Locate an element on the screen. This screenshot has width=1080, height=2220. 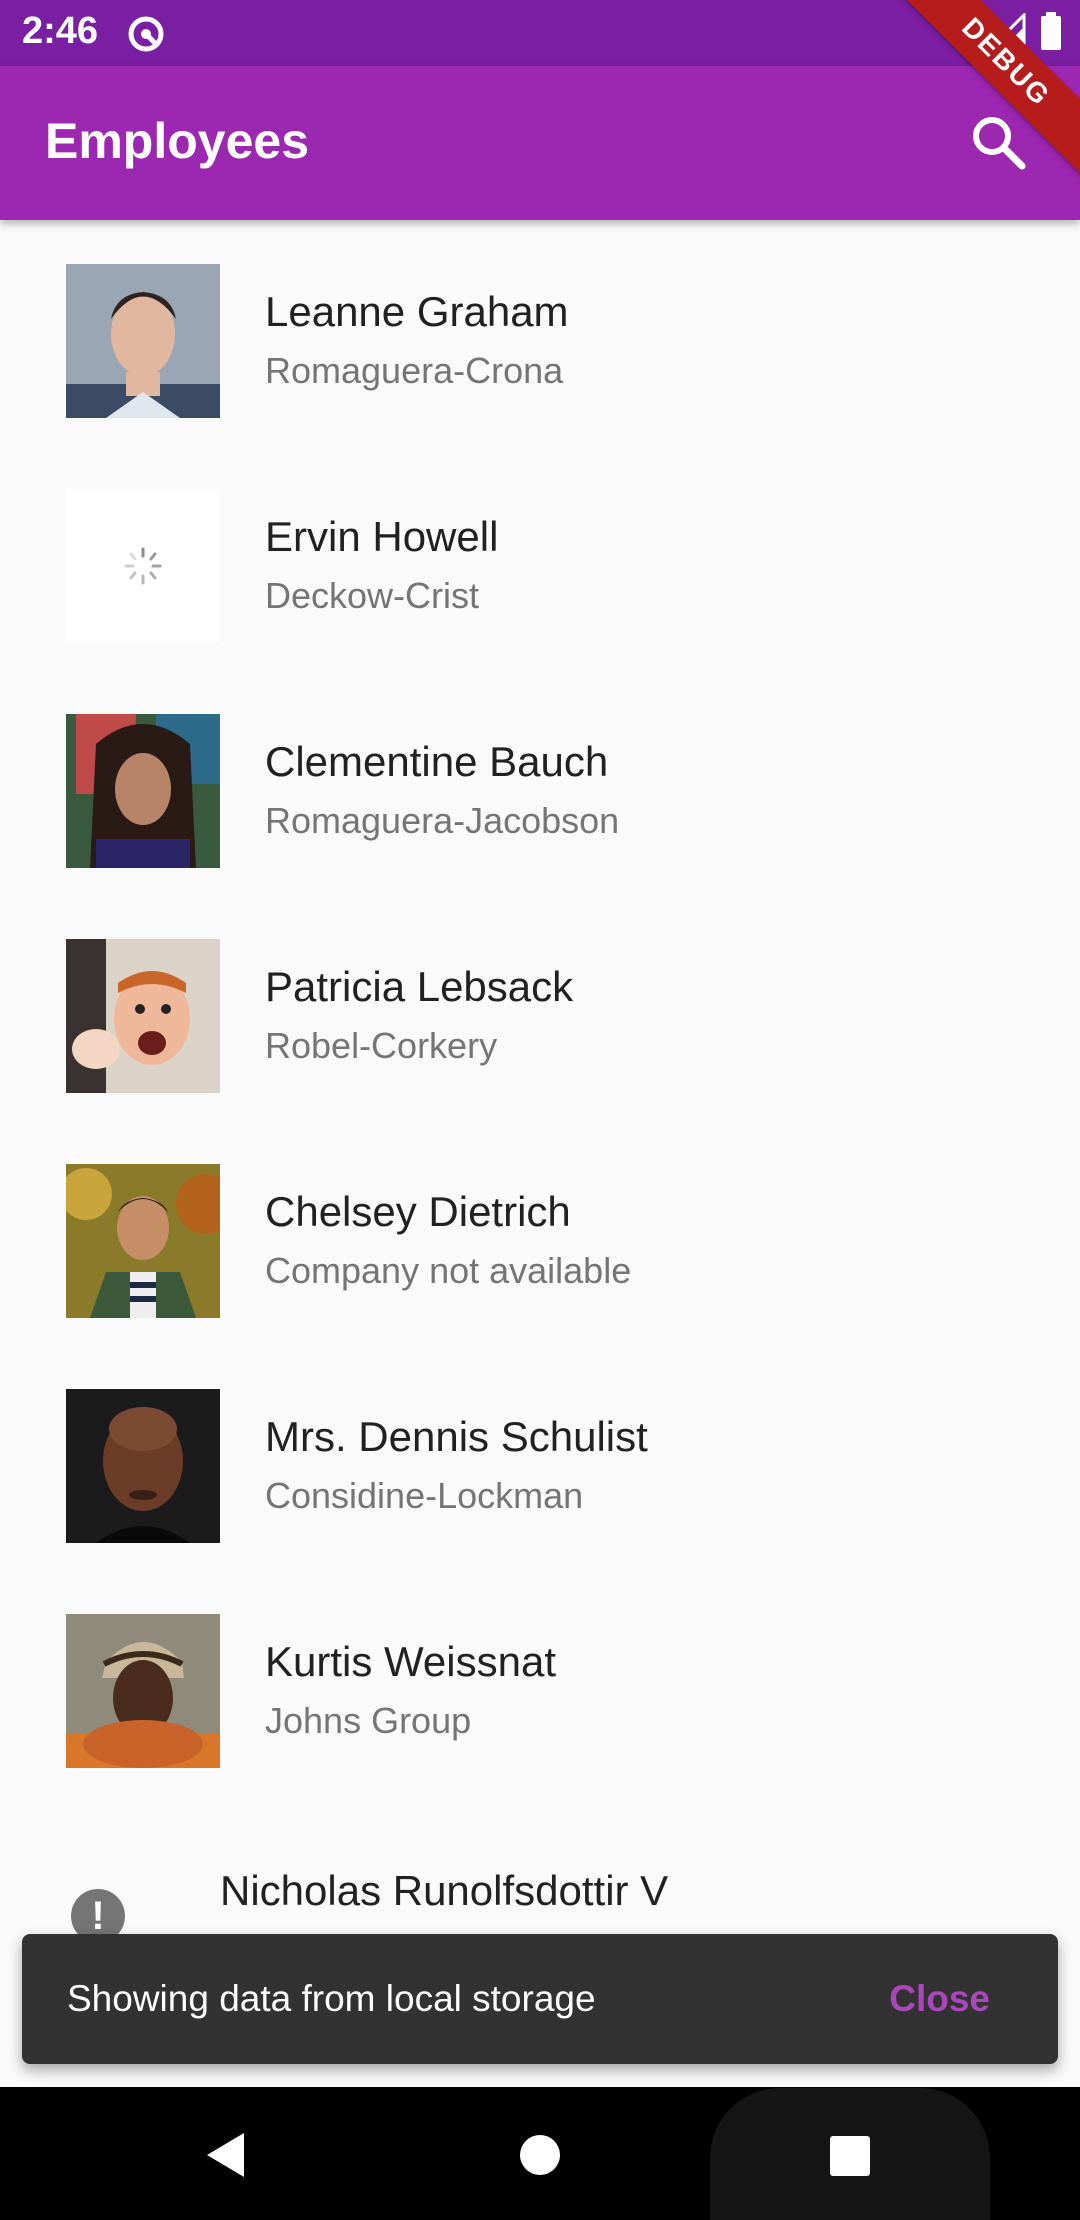
snackbar: Showing data from local storage Close is located at coordinates (540, 1999).